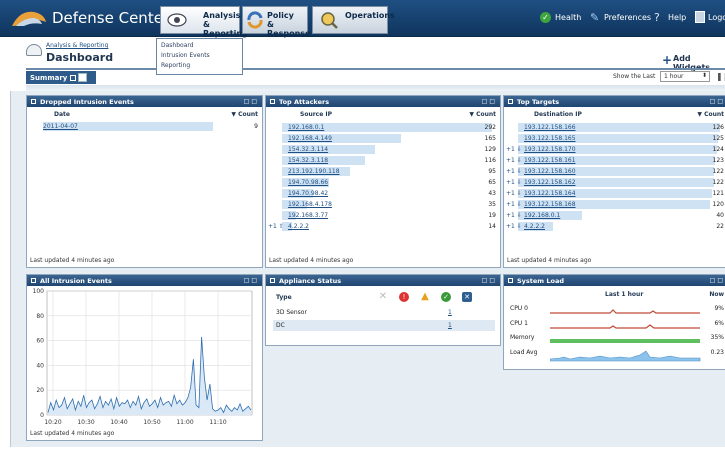 The image size is (725, 450). What do you see at coordinates (284, 297) in the screenshot?
I see `column-header-type: Type` at bounding box center [284, 297].